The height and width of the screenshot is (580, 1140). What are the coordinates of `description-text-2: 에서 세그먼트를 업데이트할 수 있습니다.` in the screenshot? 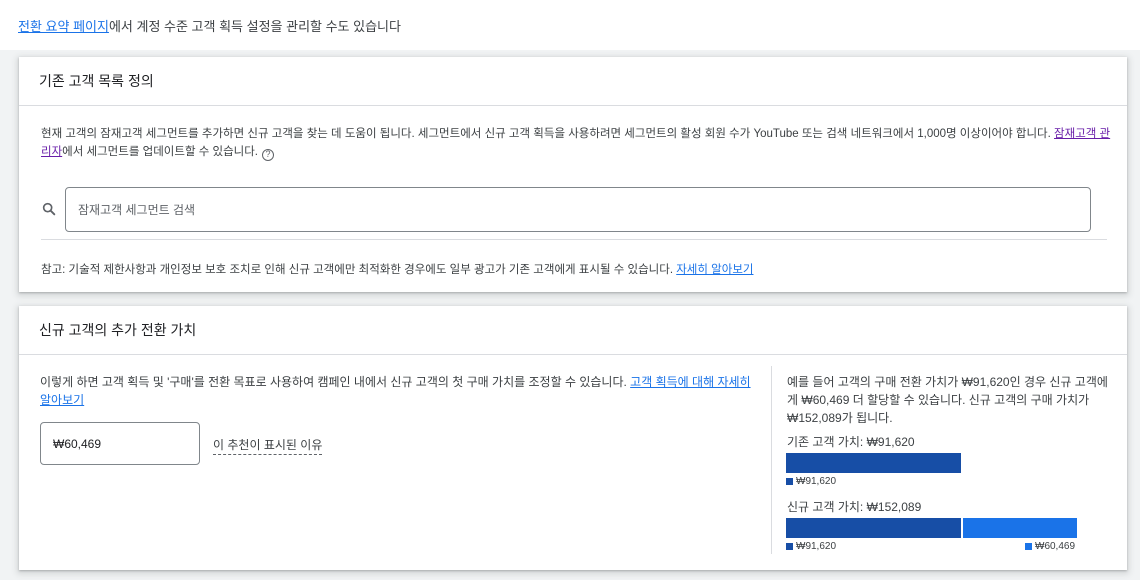 It's located at (160, 152).